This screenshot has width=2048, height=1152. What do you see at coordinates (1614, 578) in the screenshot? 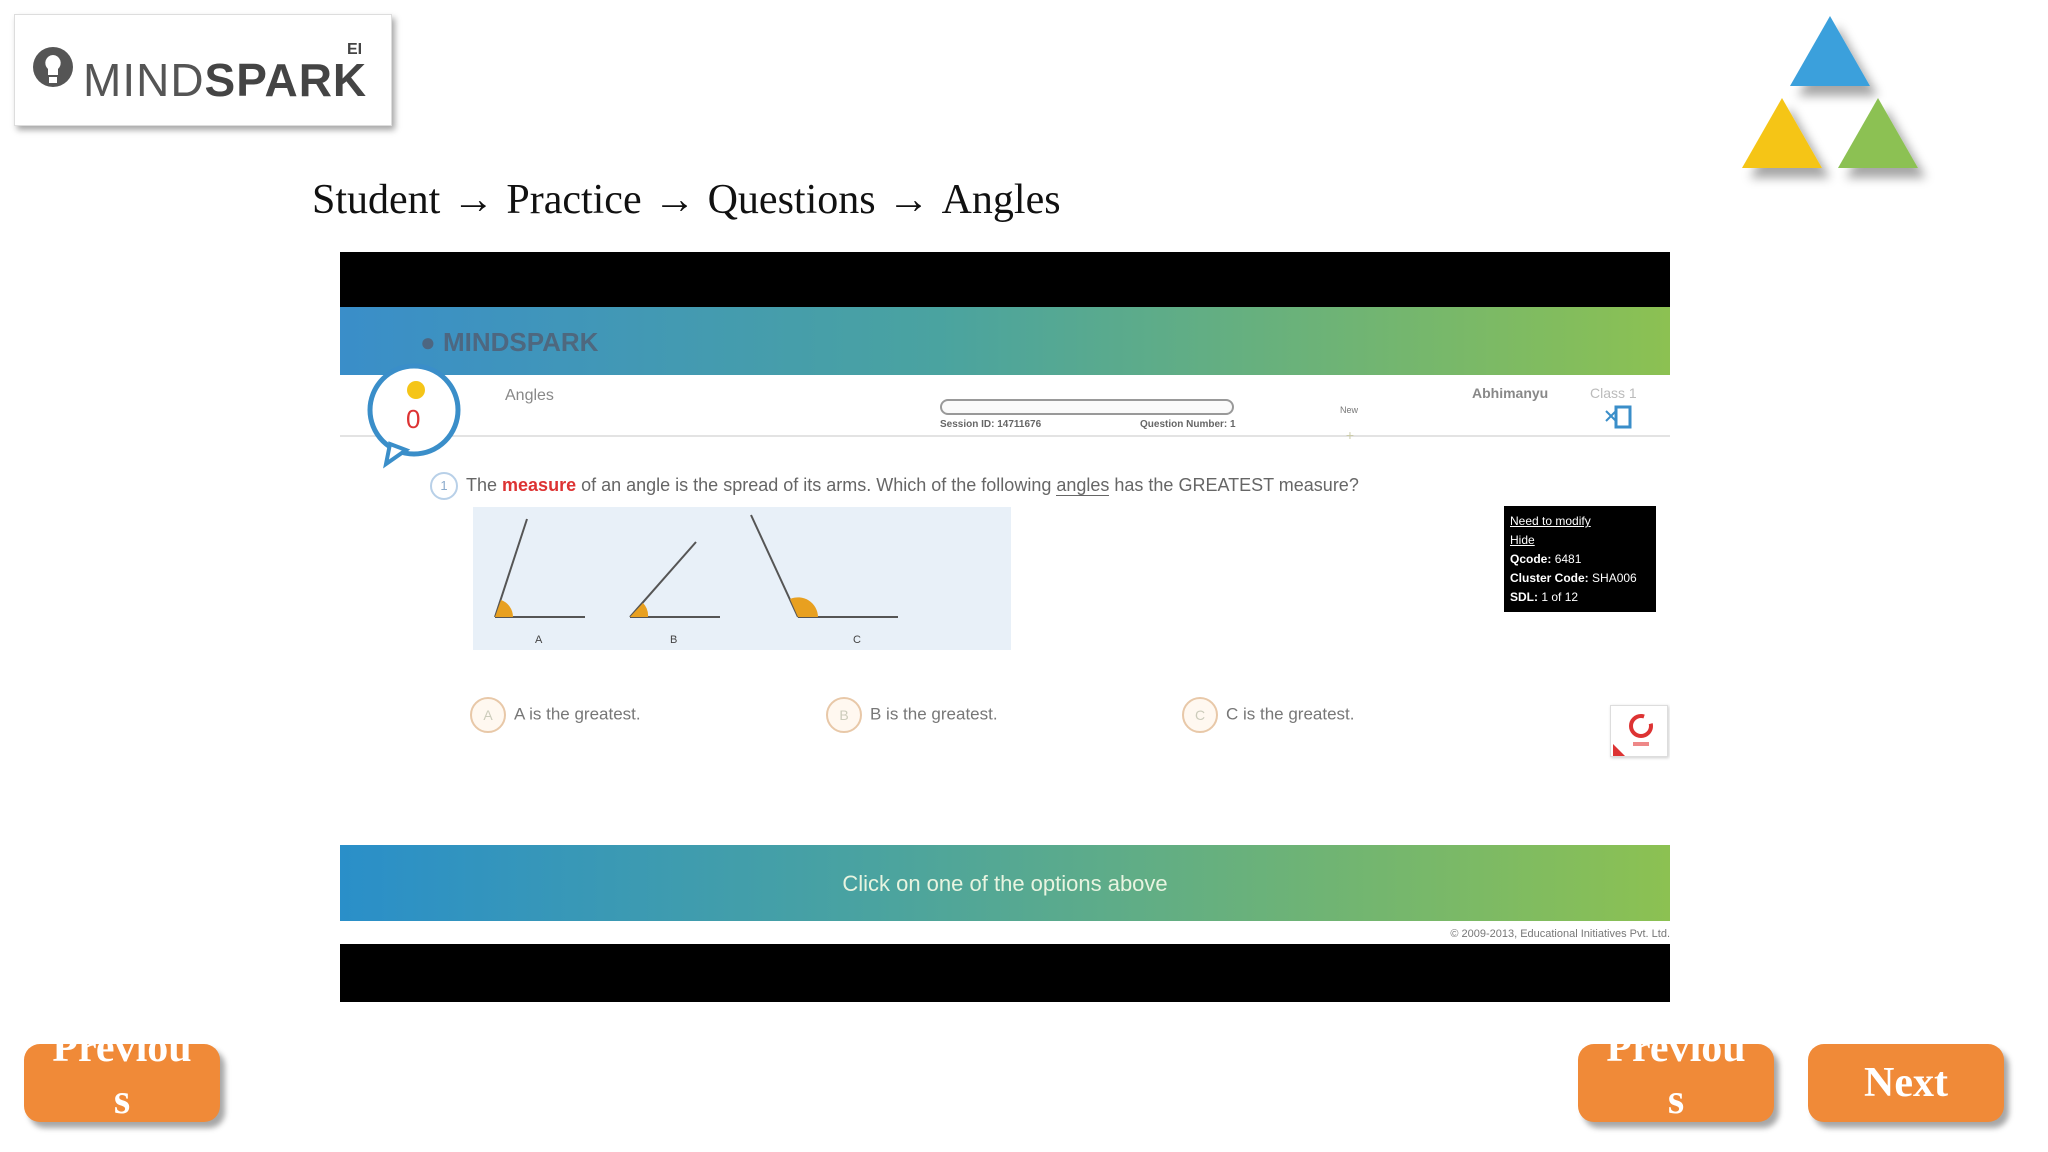
I see `cluster-code-value: SHA006` at bounding box center [1614, 578].